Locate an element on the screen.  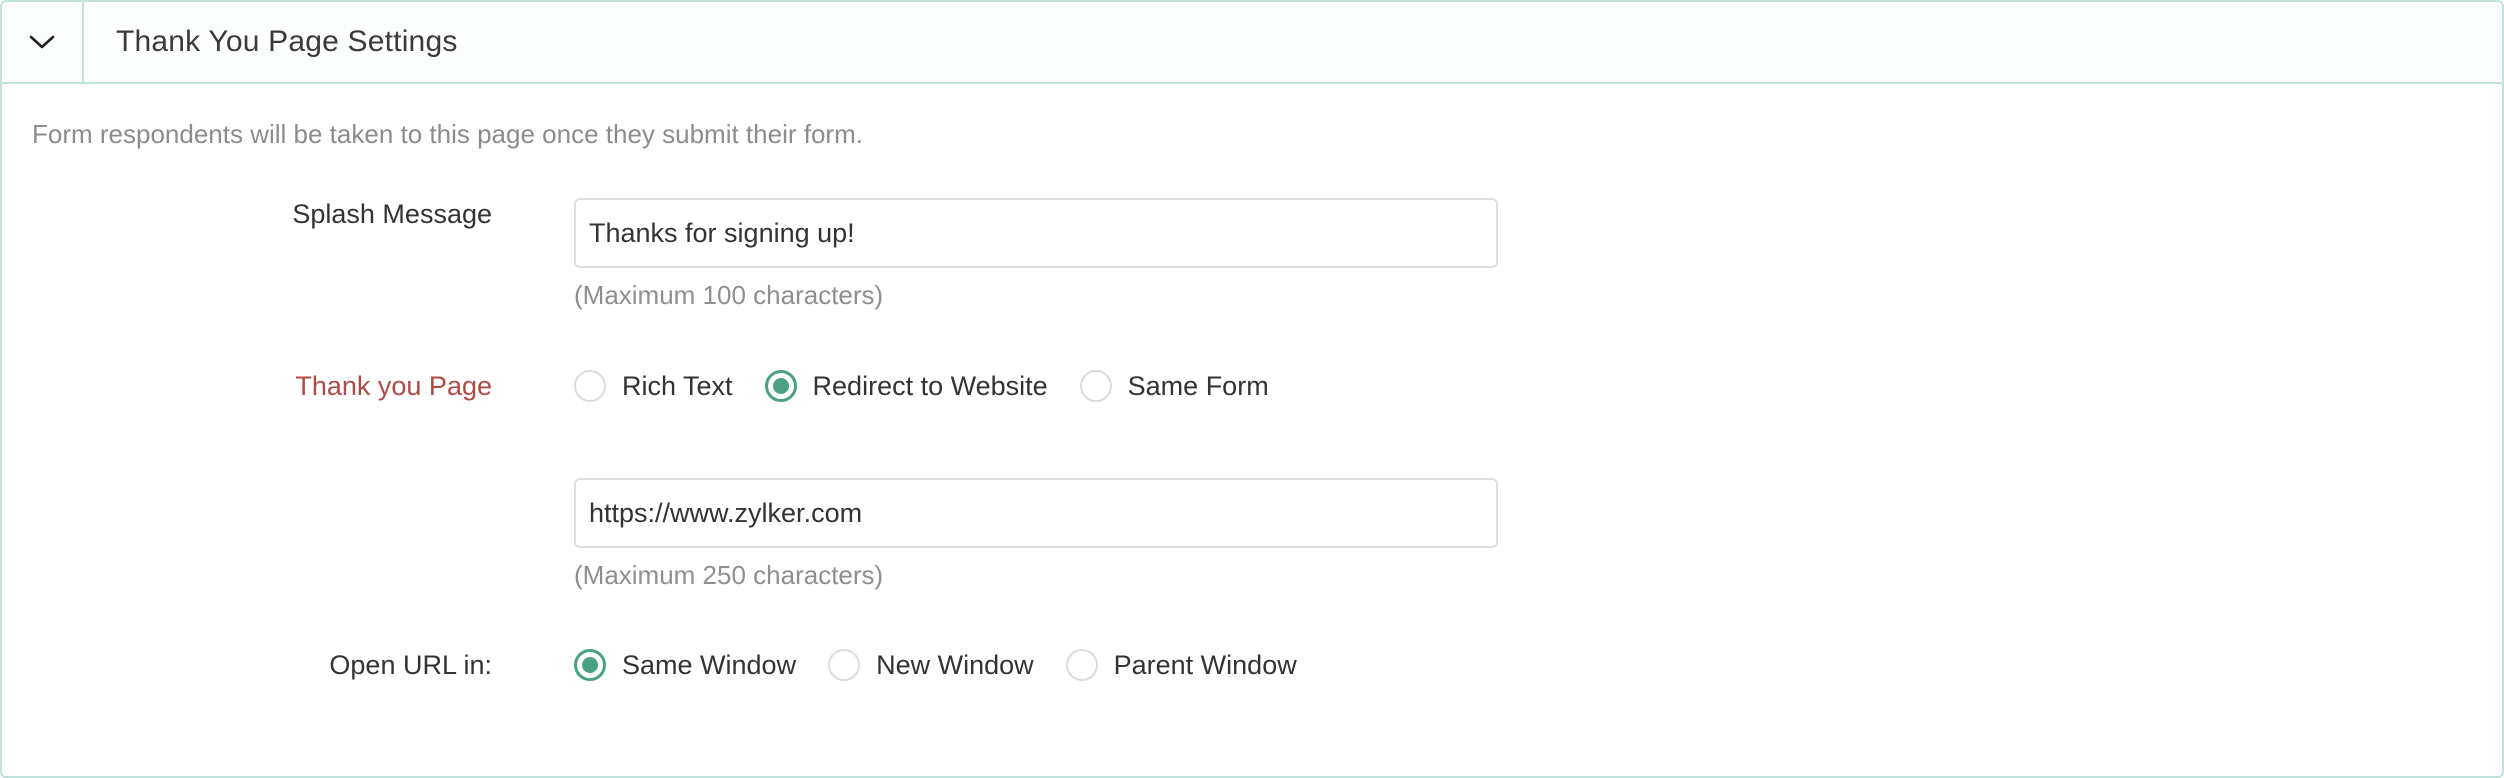
thank-you-page-radio-group: Rich Text Redirect to Website Same Form is located at coordinates (937, 386).